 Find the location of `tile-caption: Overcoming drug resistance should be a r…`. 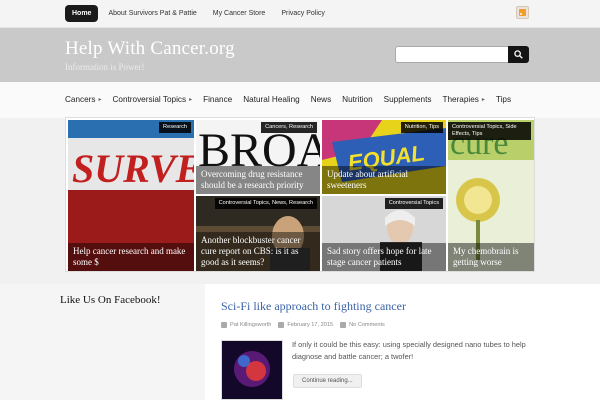

tile-caption: Overcoming drug resistance should be a r… is located at coordinates (258, 180).